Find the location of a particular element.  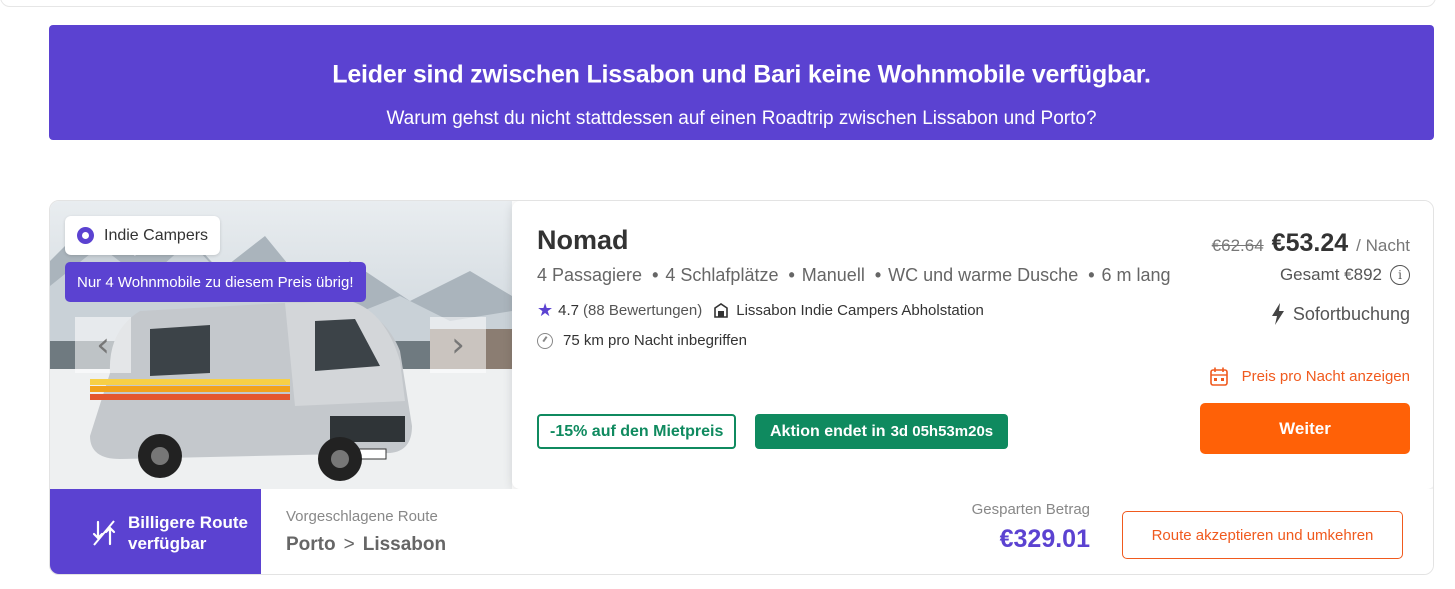

review-count: (88 Bewertungen) is located at coordinates (642, 310).